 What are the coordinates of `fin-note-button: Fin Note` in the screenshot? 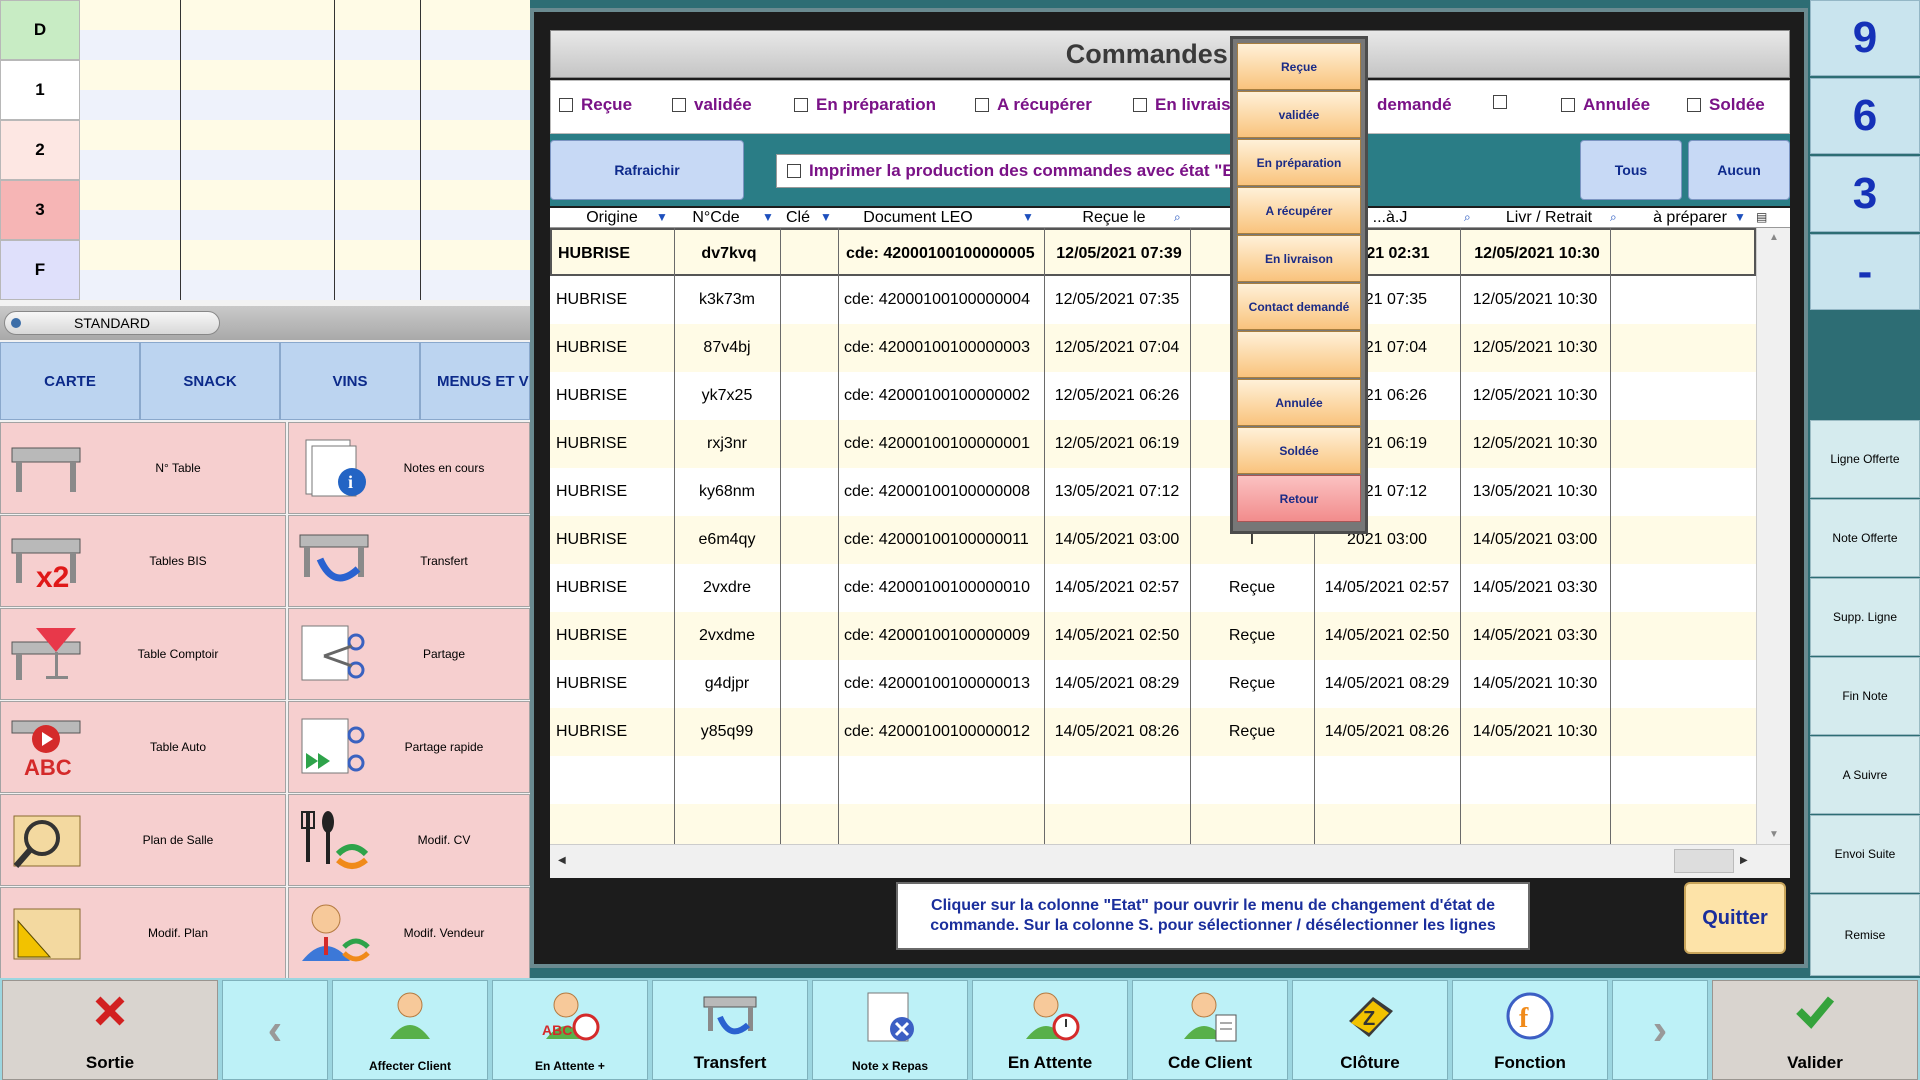 It's located at (1865, 696).